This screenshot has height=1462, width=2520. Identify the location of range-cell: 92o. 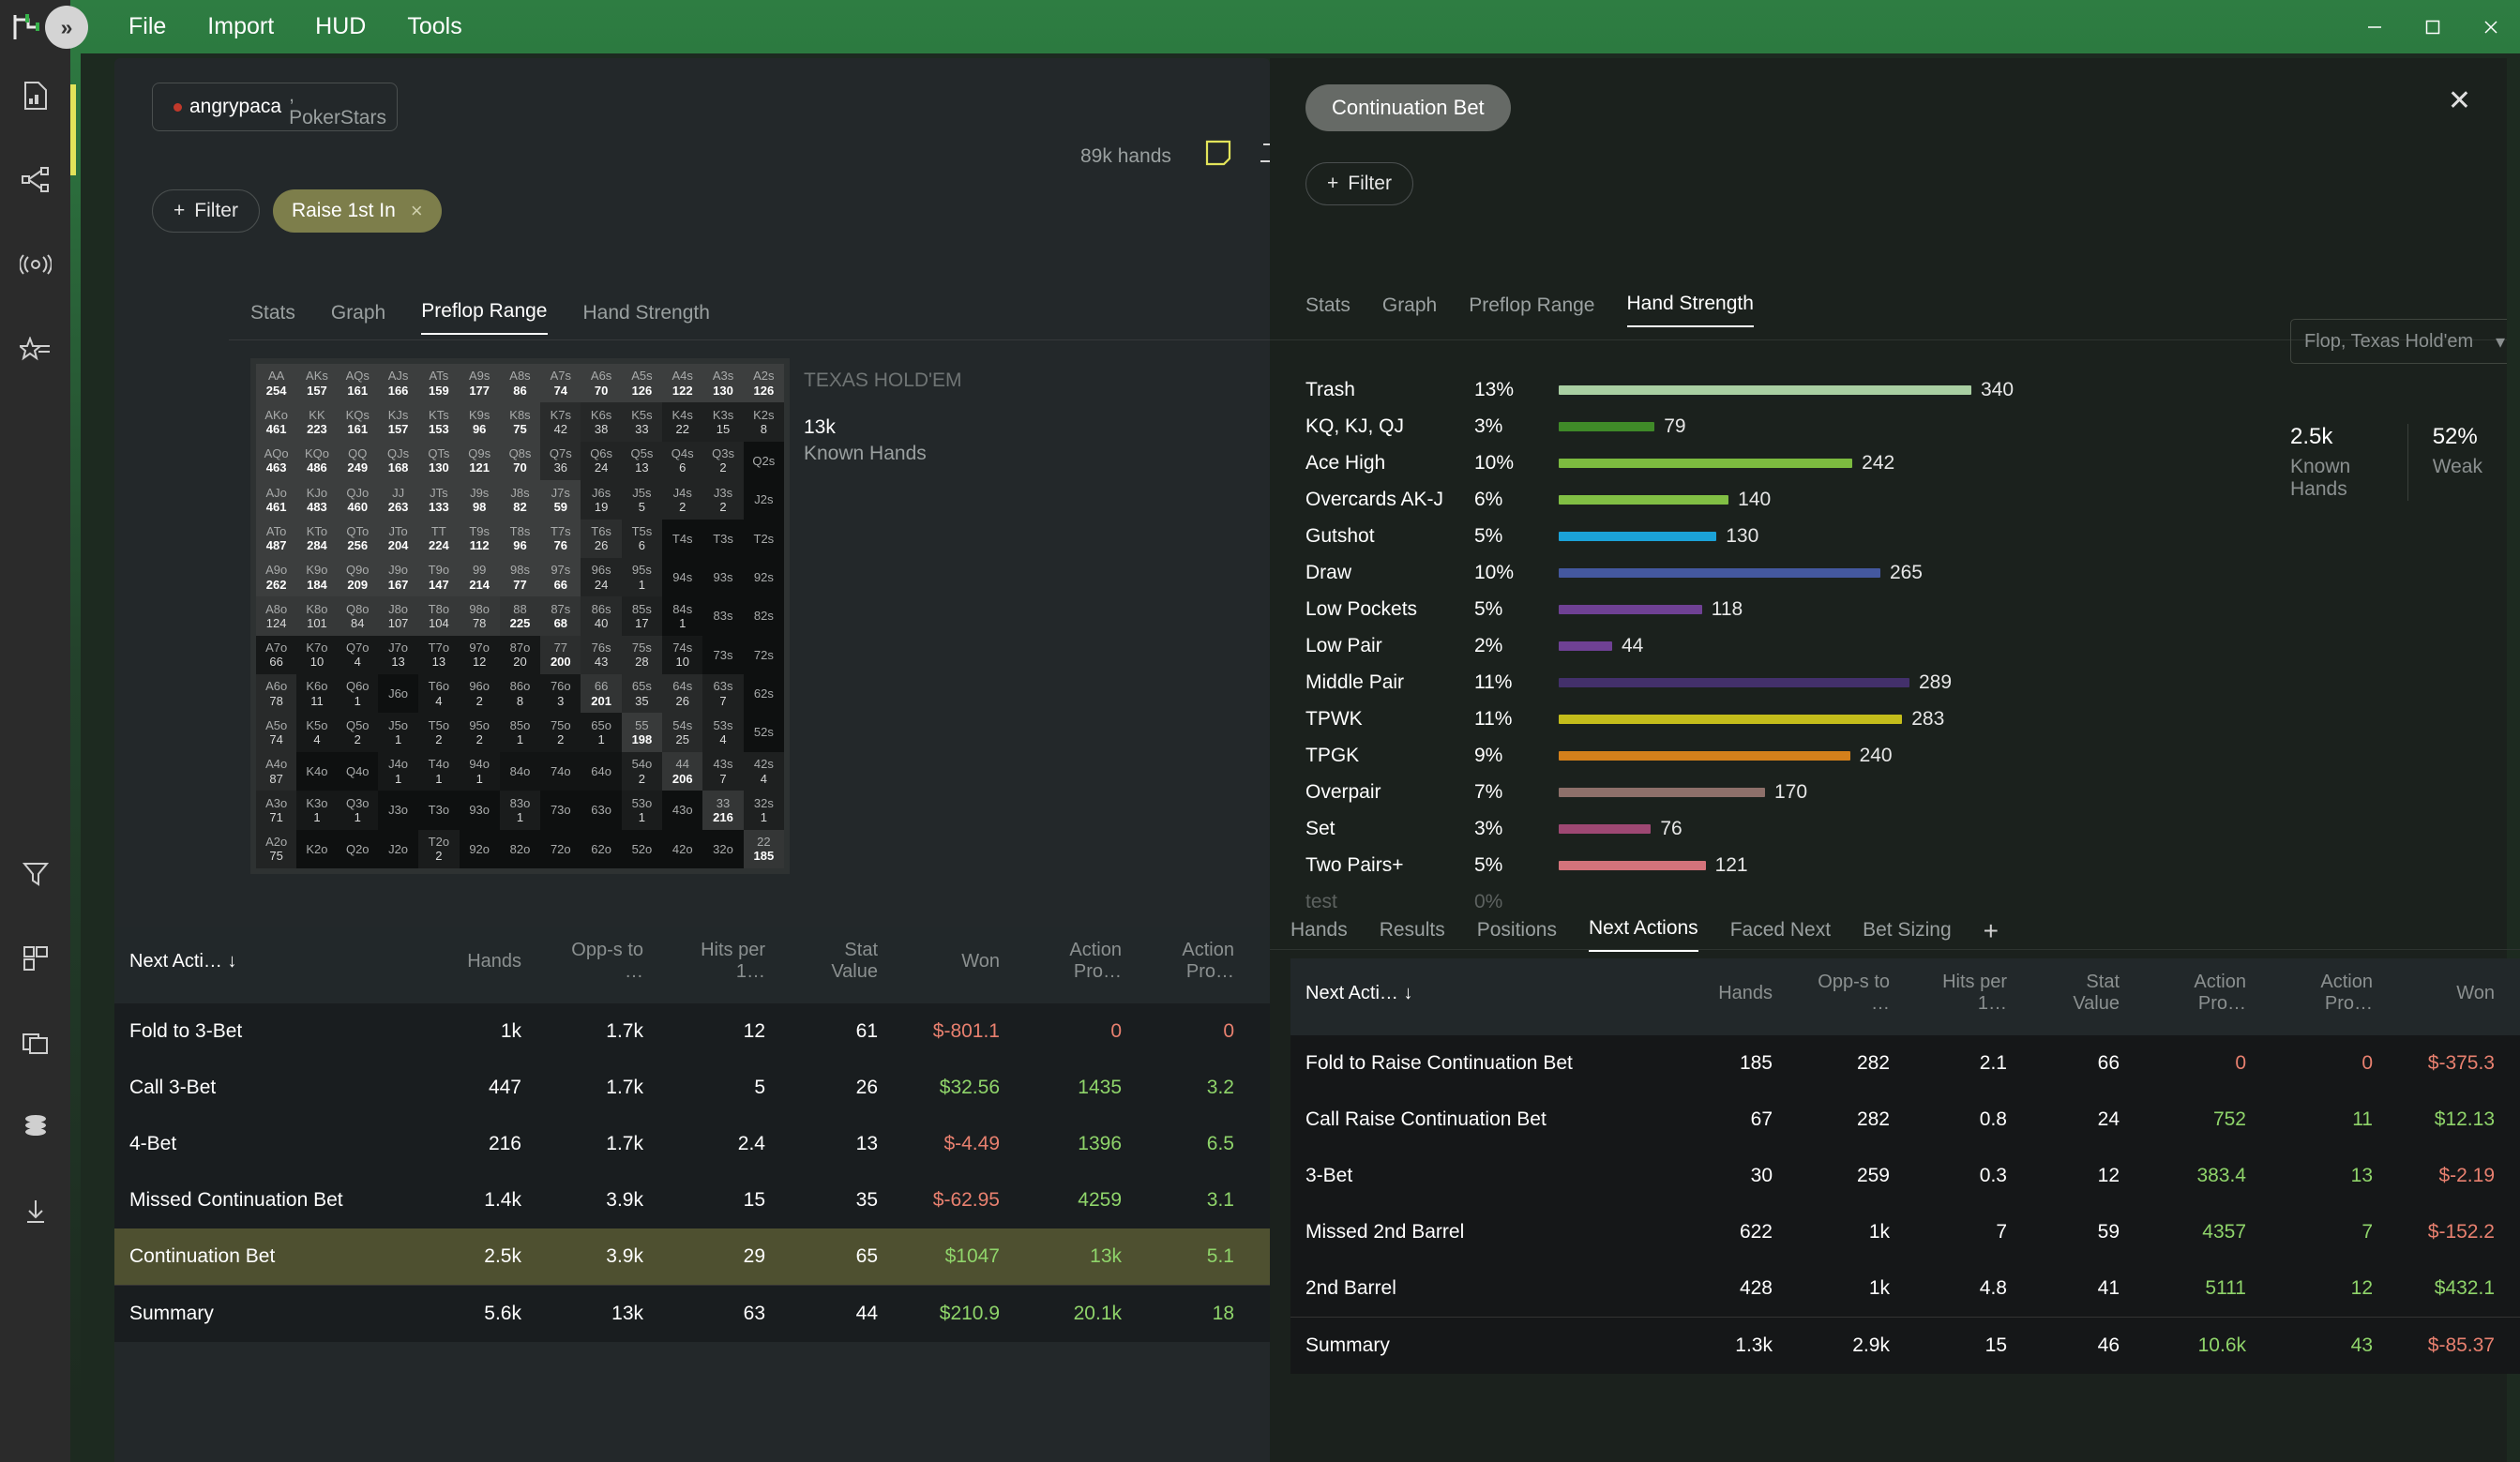
(479, 848).